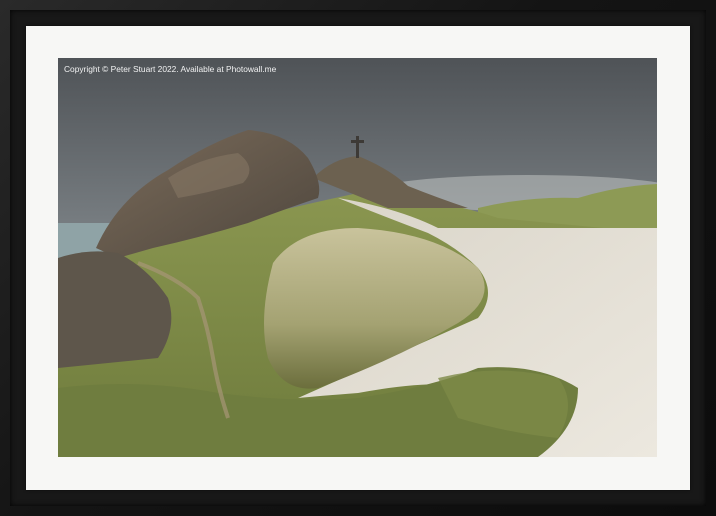  Describe the element at coordinates (357, 147) in the screenshot. I see `cross` at that location.